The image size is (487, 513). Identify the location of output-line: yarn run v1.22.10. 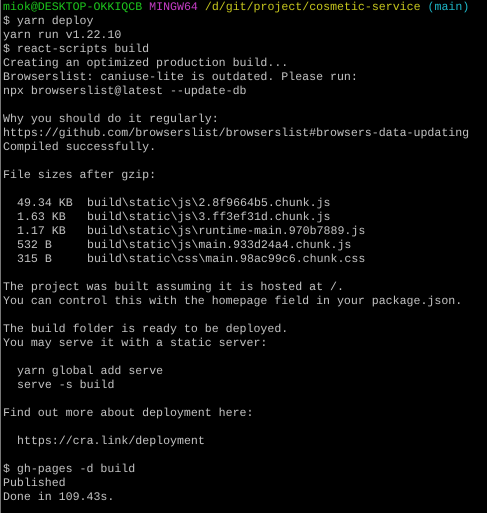
(62, 36).